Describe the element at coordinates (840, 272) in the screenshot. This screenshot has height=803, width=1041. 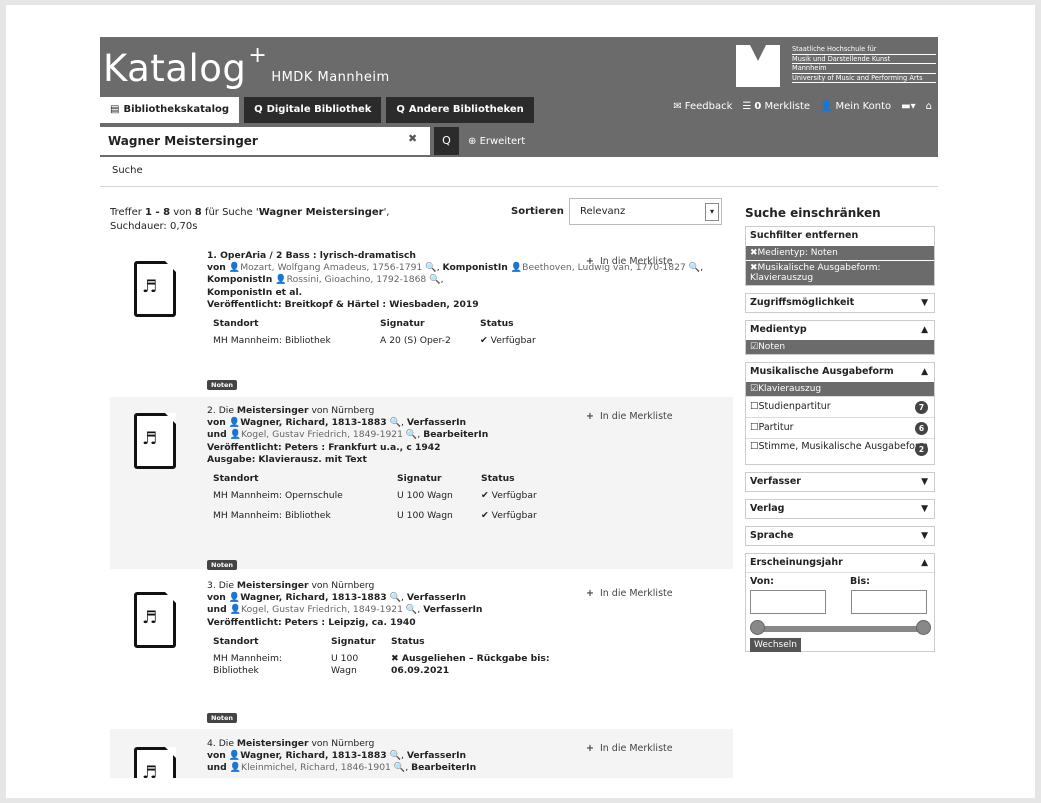
I see `active-filter-ausgabeform: ✖Musikalische Ausgabeform: Klavierauszug` at that location.